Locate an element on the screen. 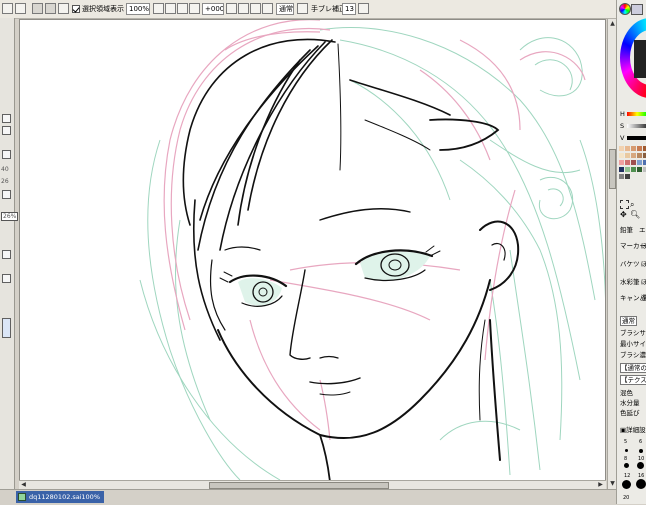 The width and height of the screenshot is (646, 505). value-slider is located at coordinates (636, 138).